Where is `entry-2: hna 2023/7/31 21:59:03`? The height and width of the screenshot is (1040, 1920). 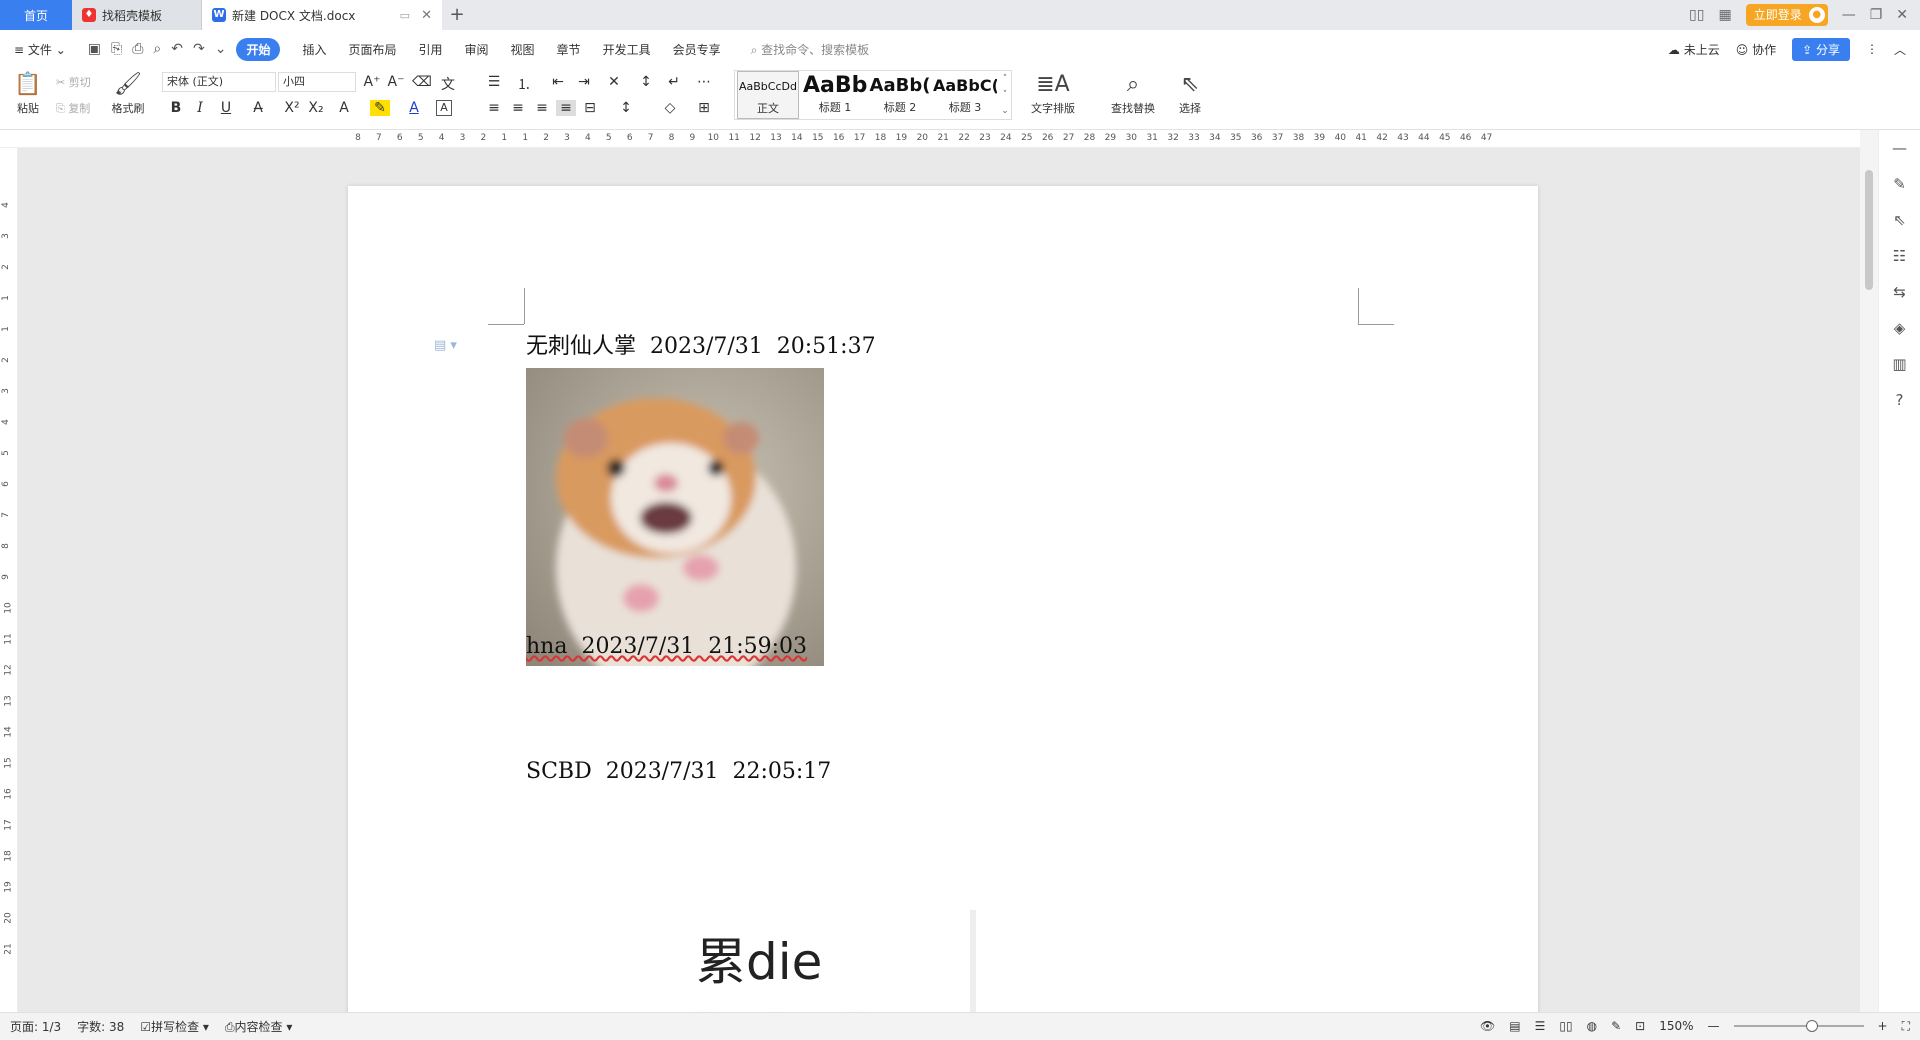 entry-2: hna 2023/7/31 21:59:03 is located at coordinates (666, 646).